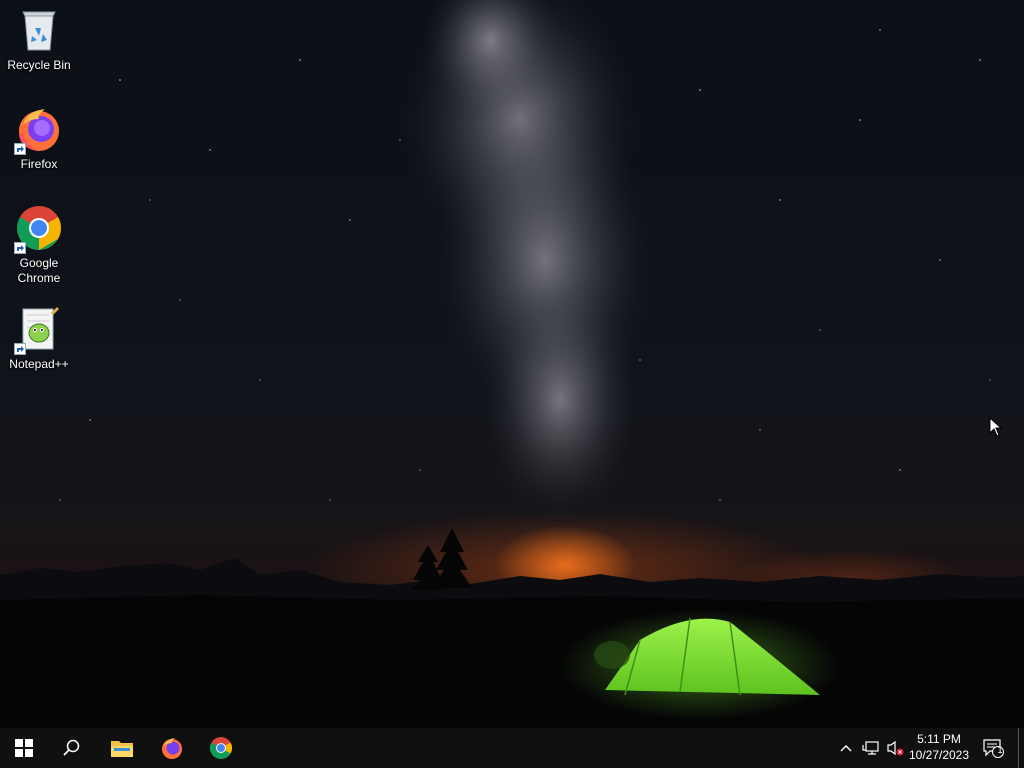 This screenshot has width=1024, height=768. I want to click on taskbar-chrome-button, so click(221, 748).